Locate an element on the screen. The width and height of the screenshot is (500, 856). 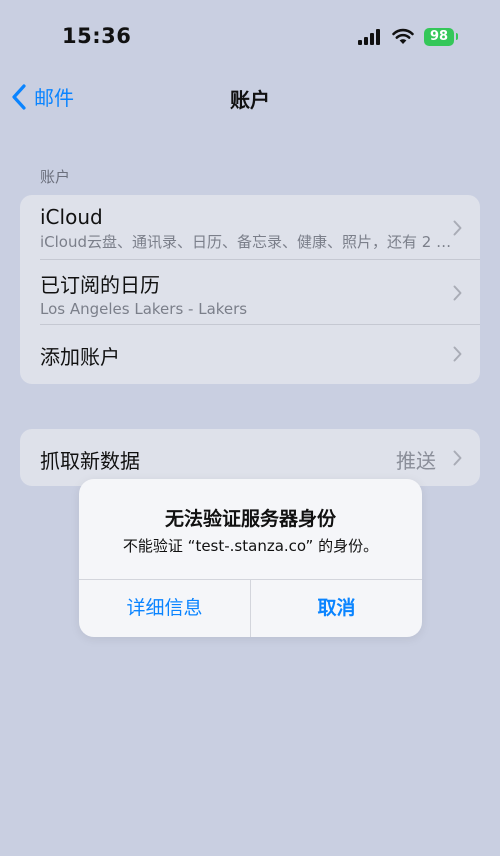
row-title: iCloud is located at coordinates (71, 217).